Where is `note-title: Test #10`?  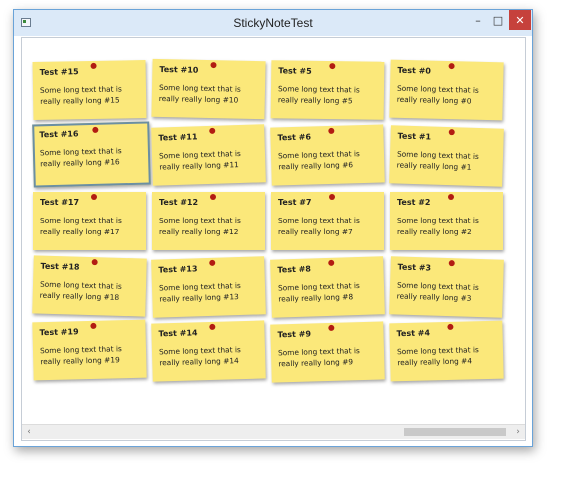
note-title: Test #10 is located at coordinates (179, 69).